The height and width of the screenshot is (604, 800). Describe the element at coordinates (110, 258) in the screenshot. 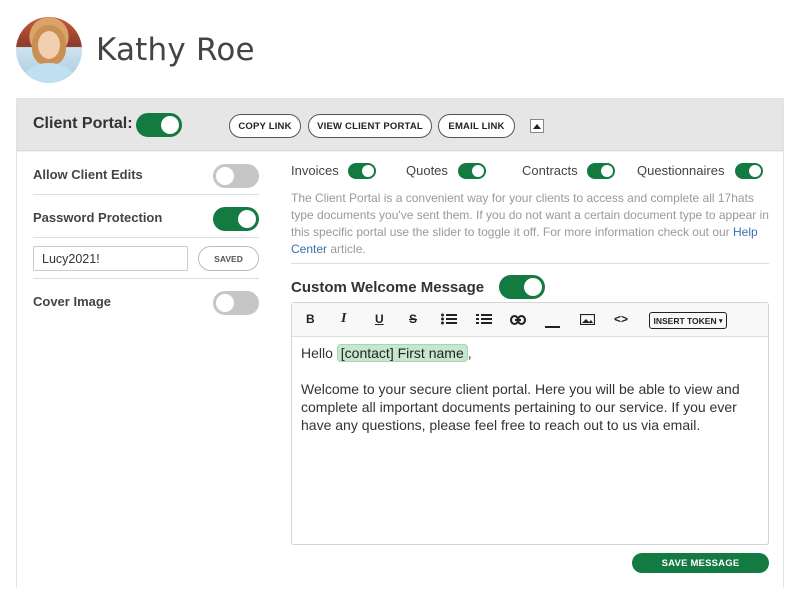

I see `password-field: Lucy2021!` at that location.